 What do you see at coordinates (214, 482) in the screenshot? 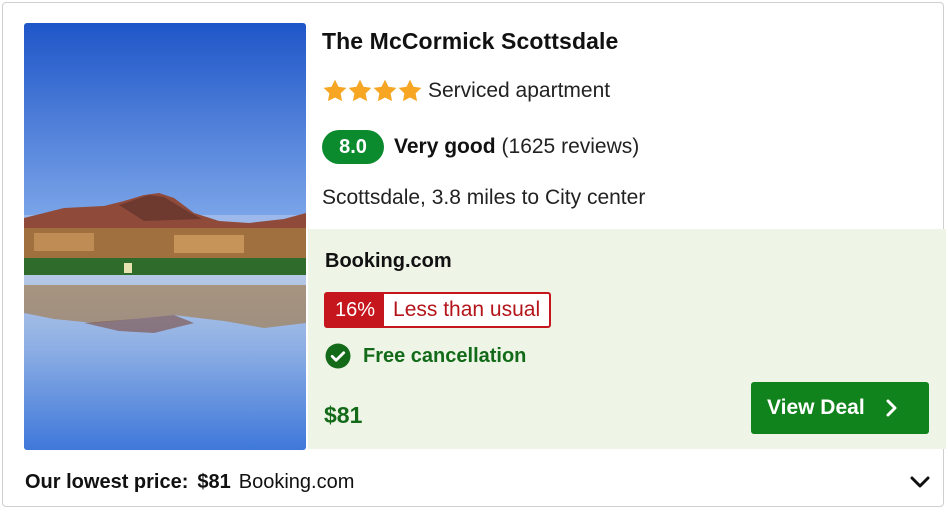
I see `lowest-price-amount: $81` at bounding box center [214, 482].